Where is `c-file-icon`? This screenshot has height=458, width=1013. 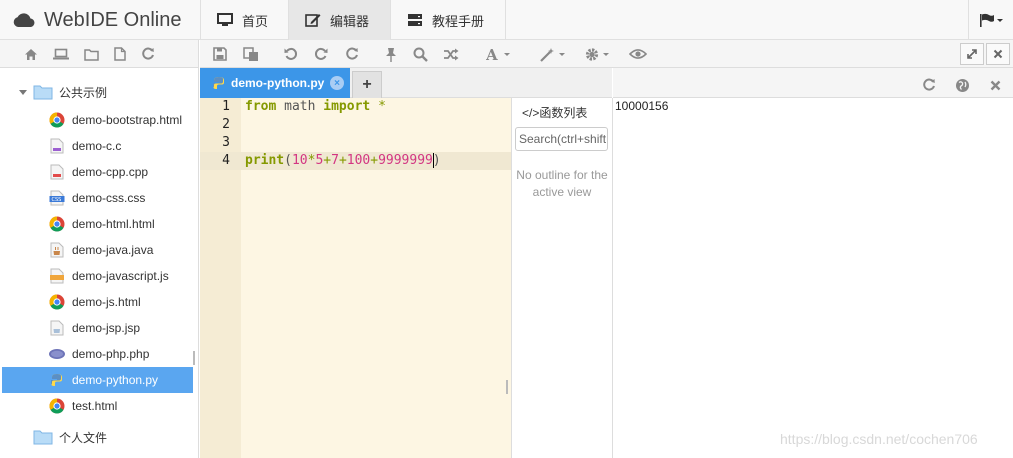 c-file-icon is located at coordinates (57, 146).